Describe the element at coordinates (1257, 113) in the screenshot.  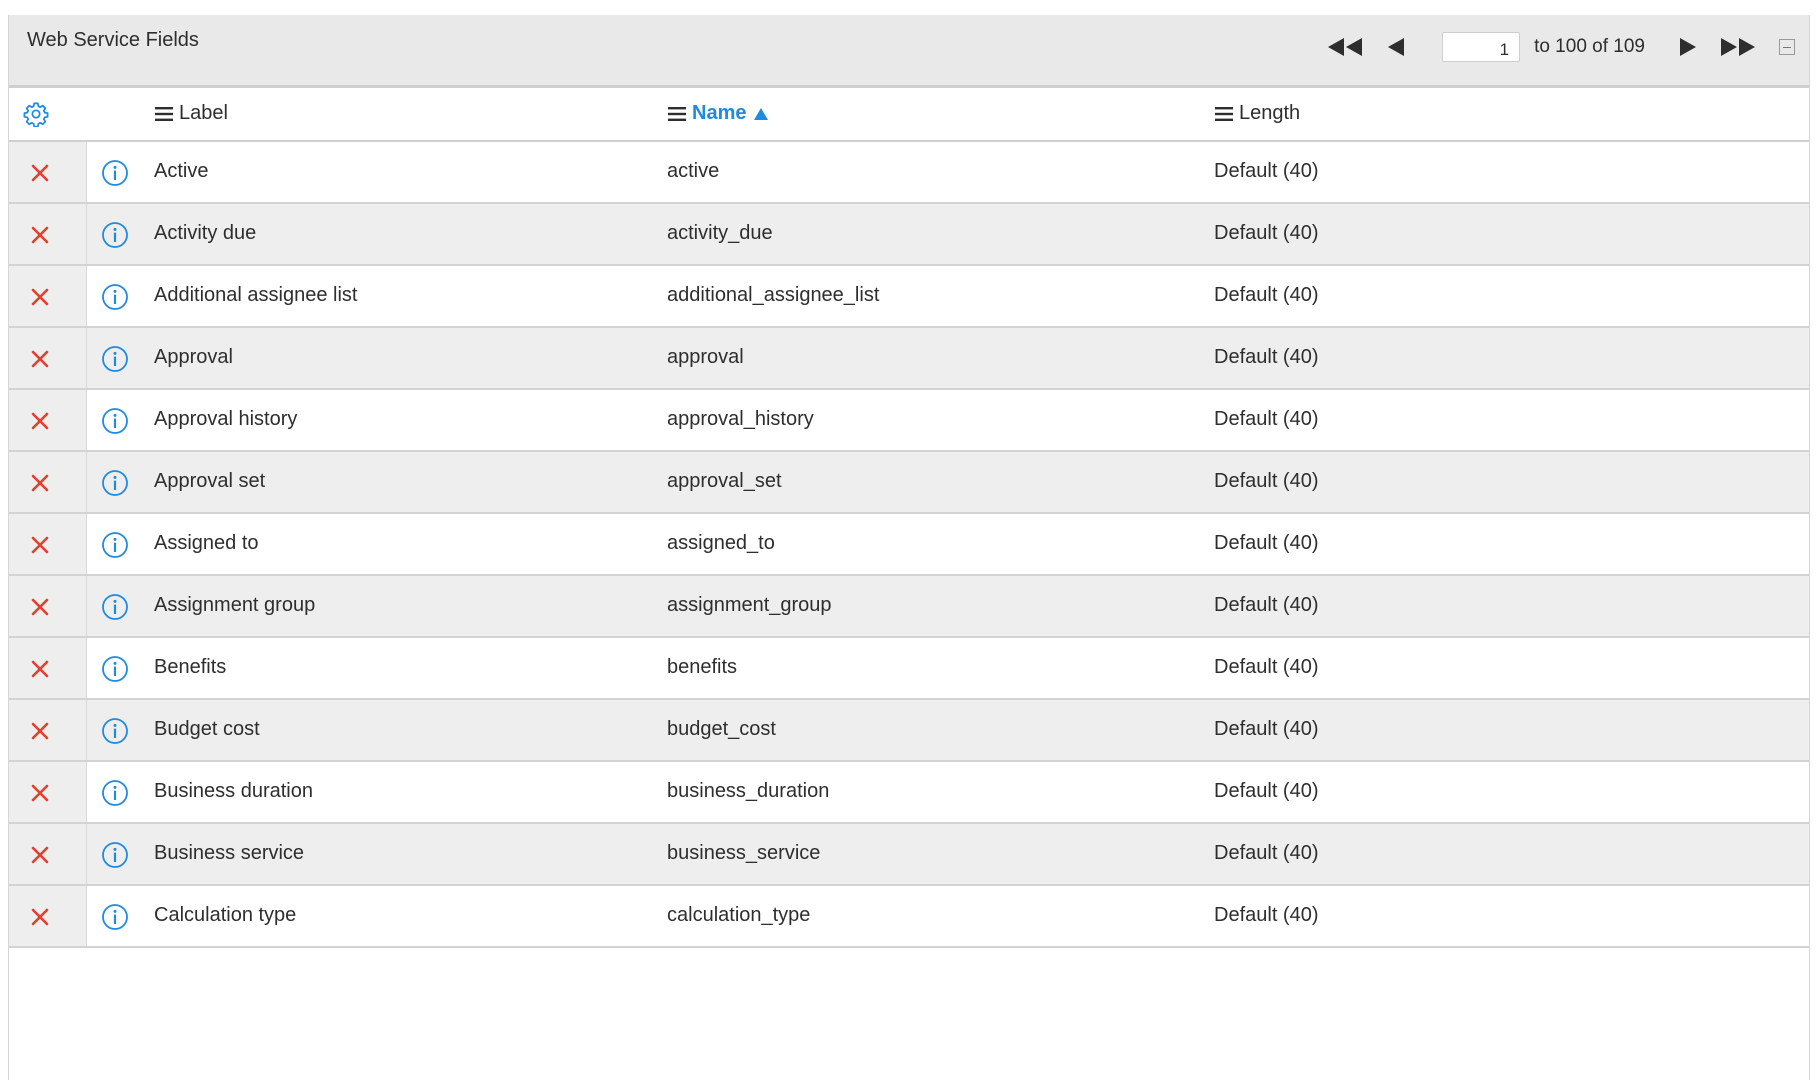
I see `column-header-length: Length` at that location.